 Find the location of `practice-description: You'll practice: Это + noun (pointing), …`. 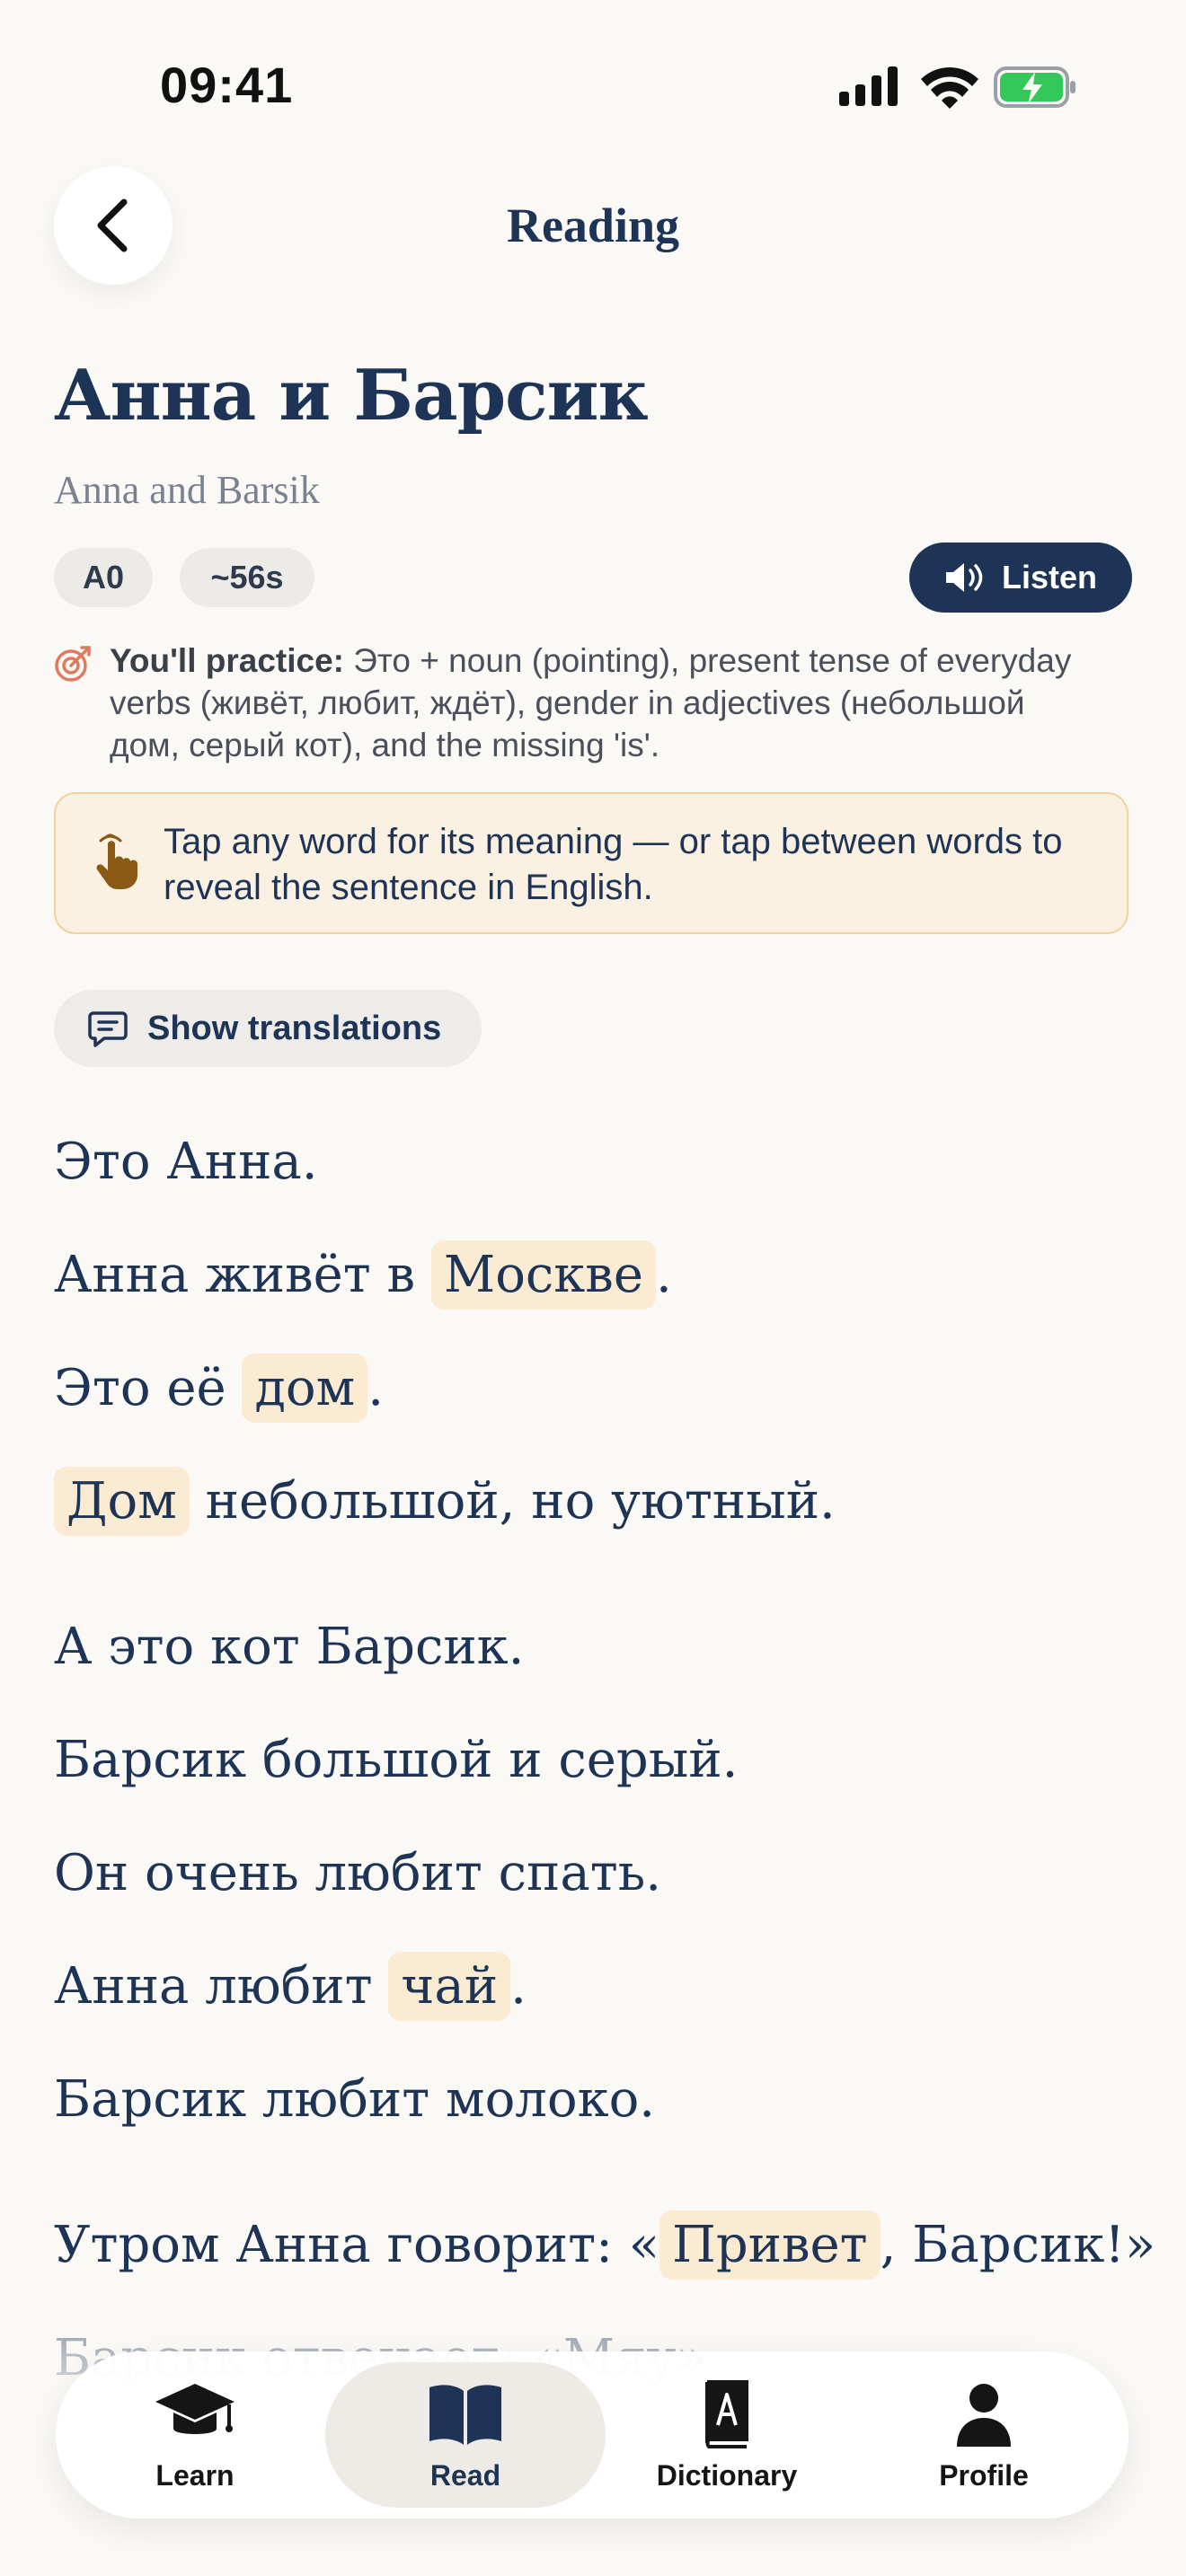

practice-description: You'll practice: Это + noun (pointing), … is located at coordinates (599, 703).